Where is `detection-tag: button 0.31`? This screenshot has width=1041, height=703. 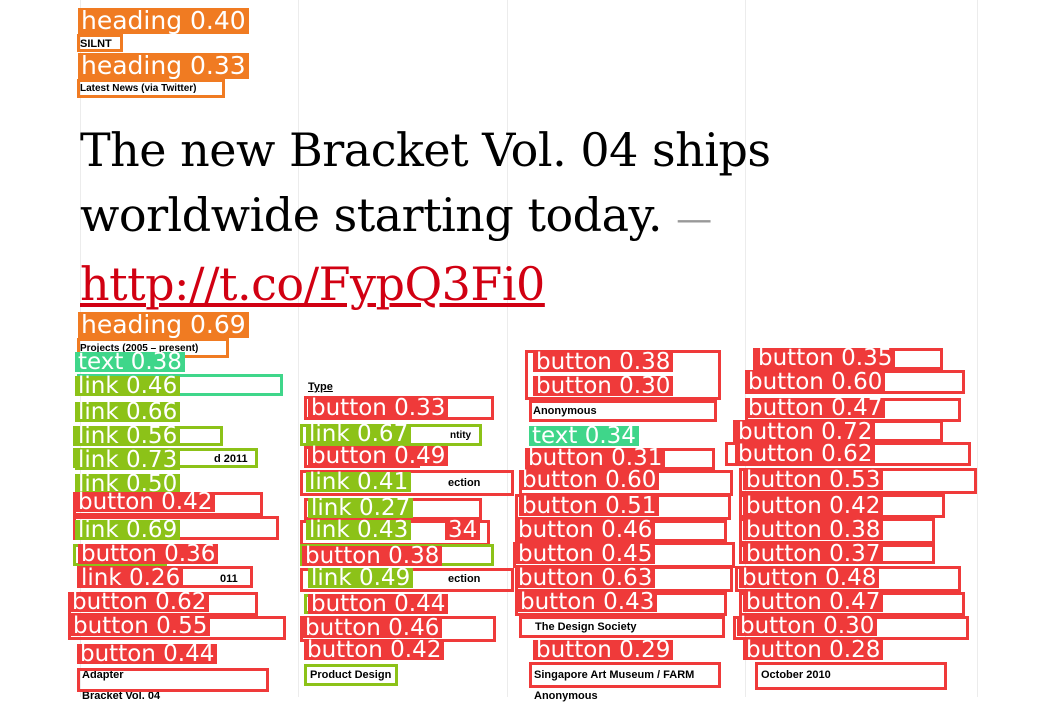 detection-tag: button 0.31 is located at coordinates (595, 458).